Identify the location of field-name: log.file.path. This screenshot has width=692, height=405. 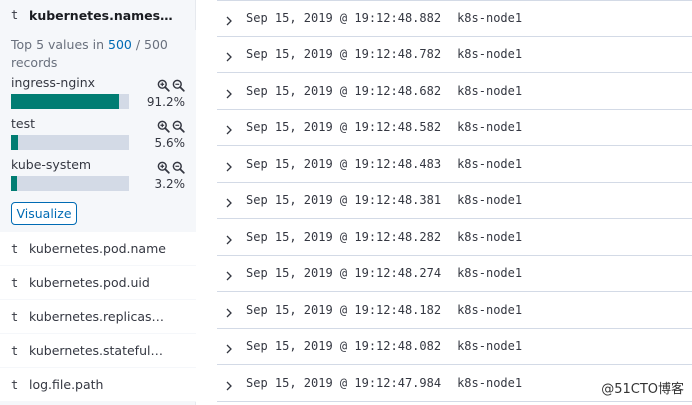
(66, 384).